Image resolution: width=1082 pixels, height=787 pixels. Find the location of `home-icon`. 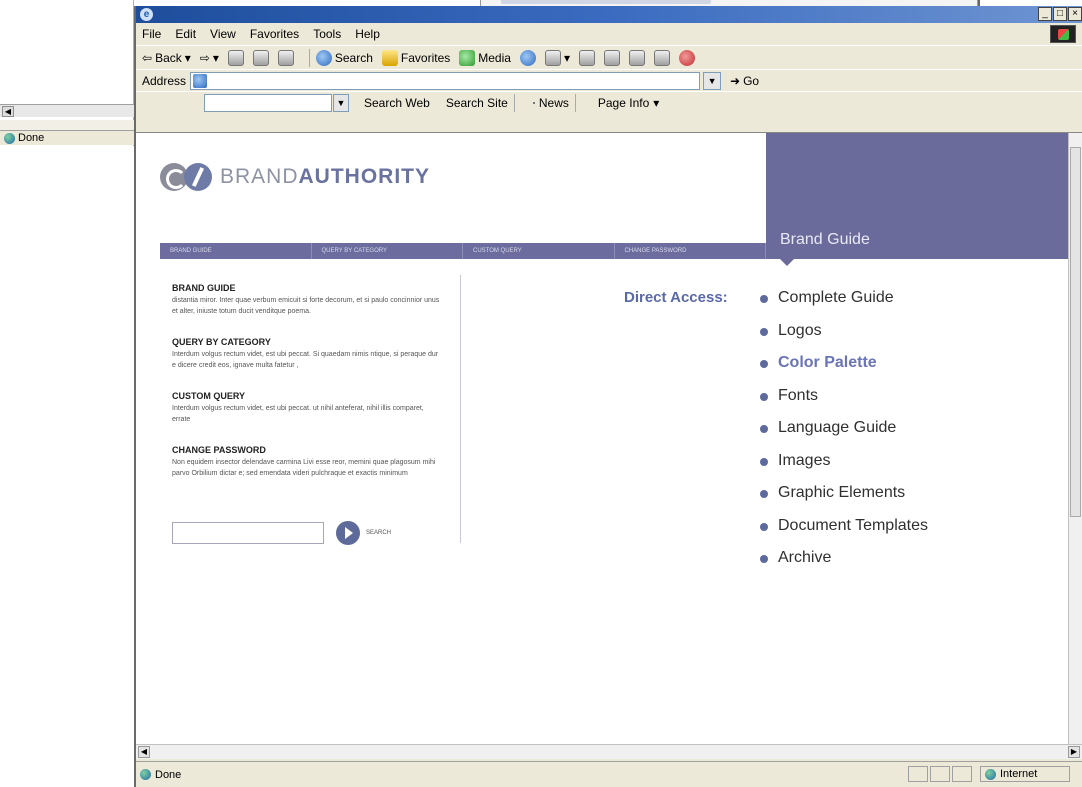

home-icon is located at coordinates (285, 57).